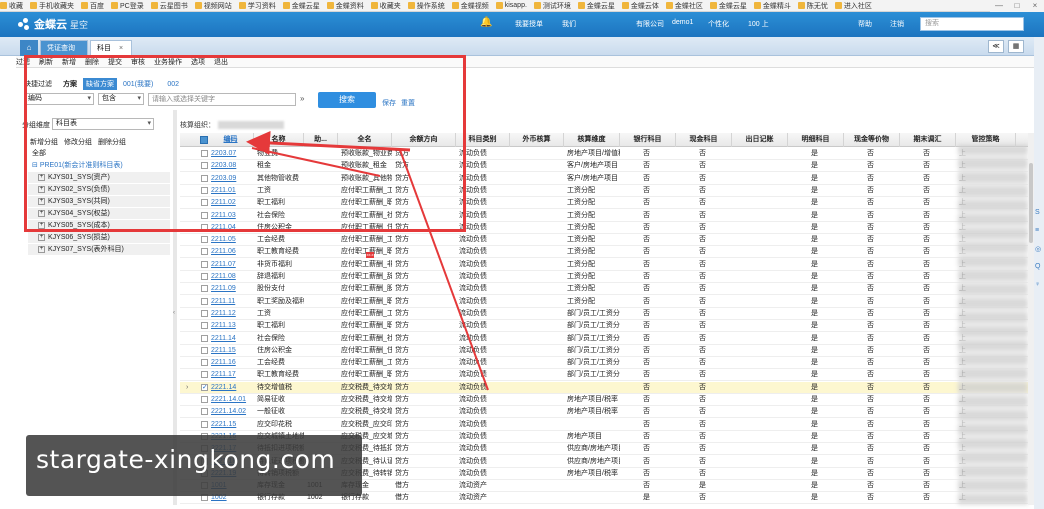 This screenshot has width=1044, height=509. What do you see at coordinates (11, 6) in the screenshot?
I see `bookmark-item: 收藏` at bounding box center [11, 6].